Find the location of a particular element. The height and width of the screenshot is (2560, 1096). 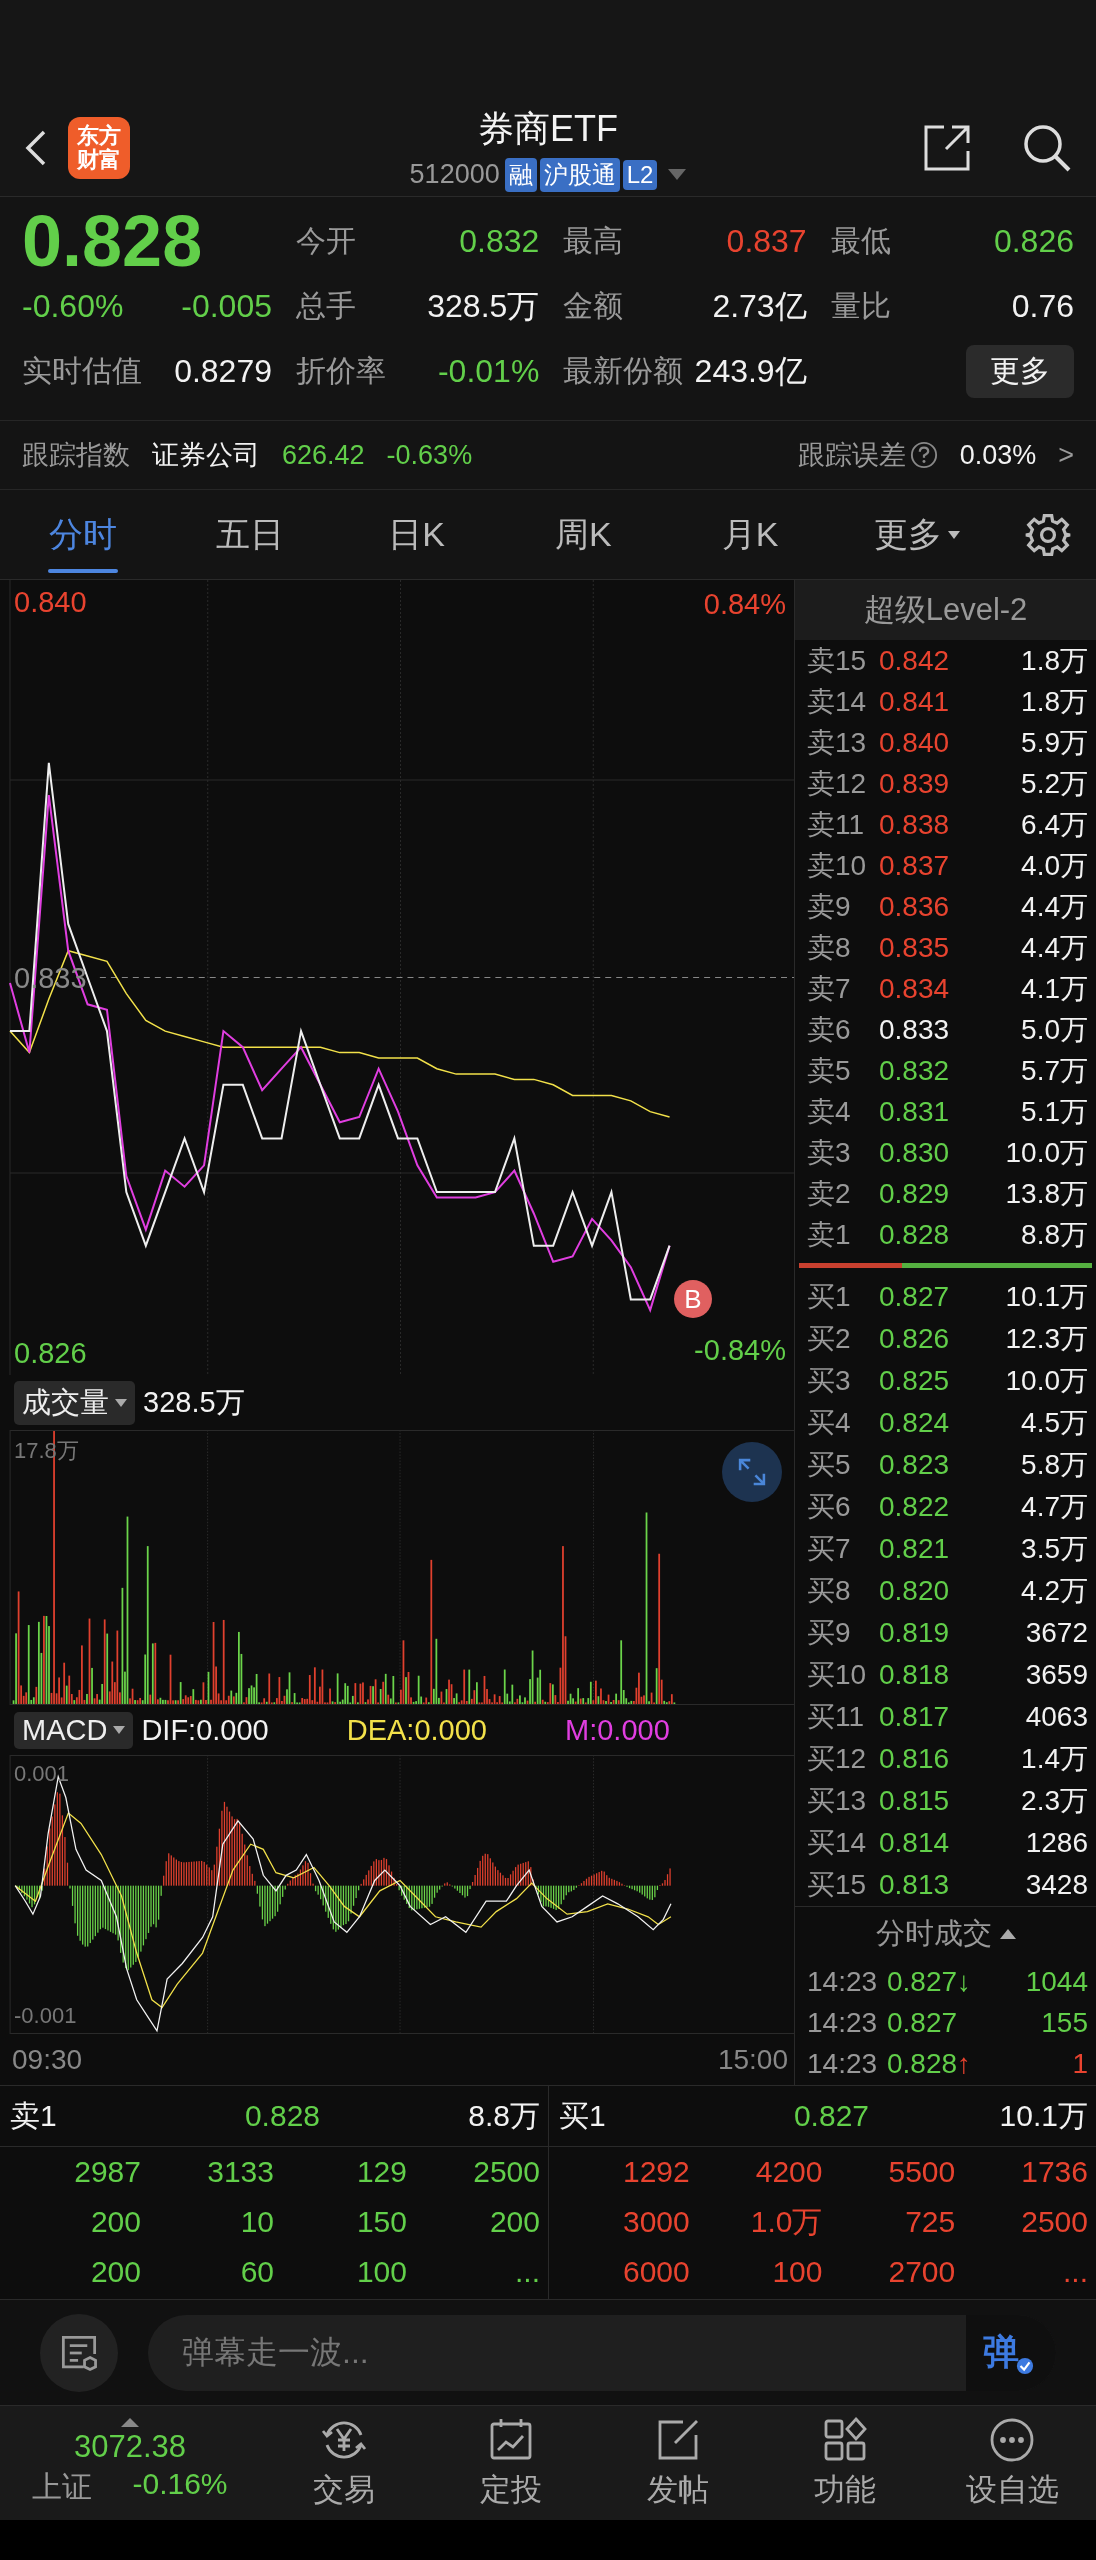

help-icon is located at coordinates (923, 455).